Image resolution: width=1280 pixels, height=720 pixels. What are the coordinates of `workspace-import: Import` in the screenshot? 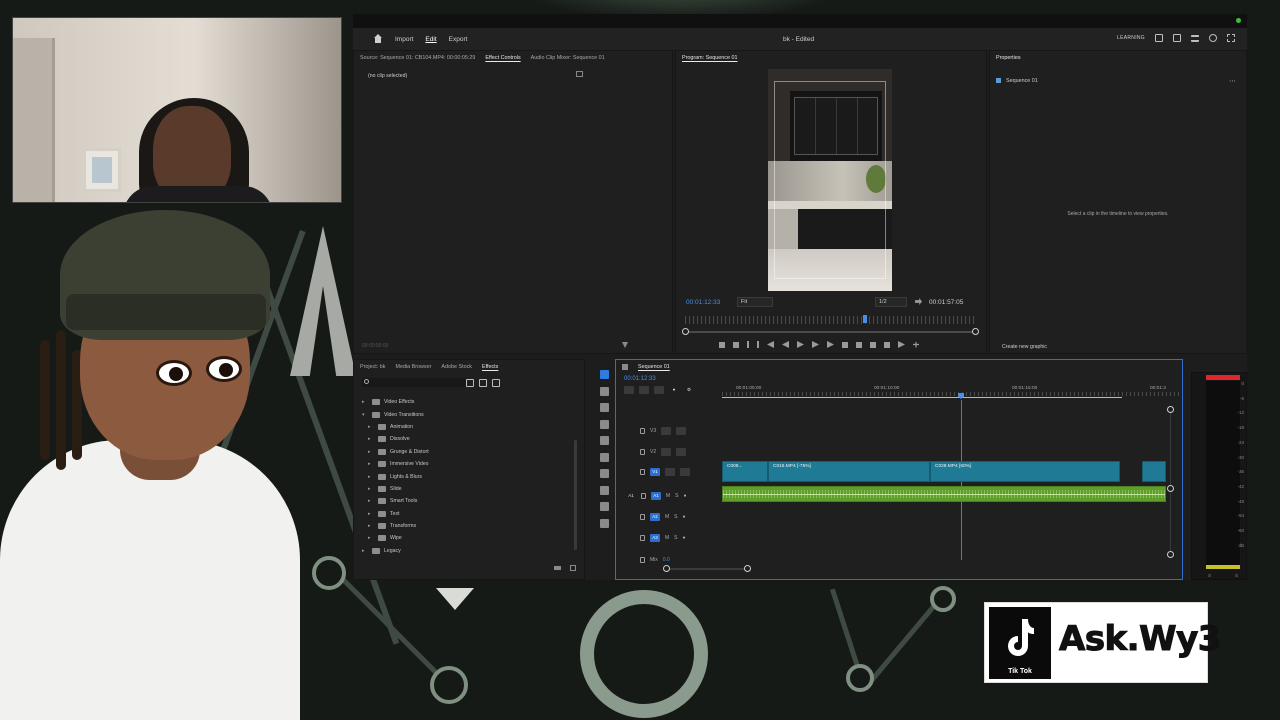 It's located at (404, 39).